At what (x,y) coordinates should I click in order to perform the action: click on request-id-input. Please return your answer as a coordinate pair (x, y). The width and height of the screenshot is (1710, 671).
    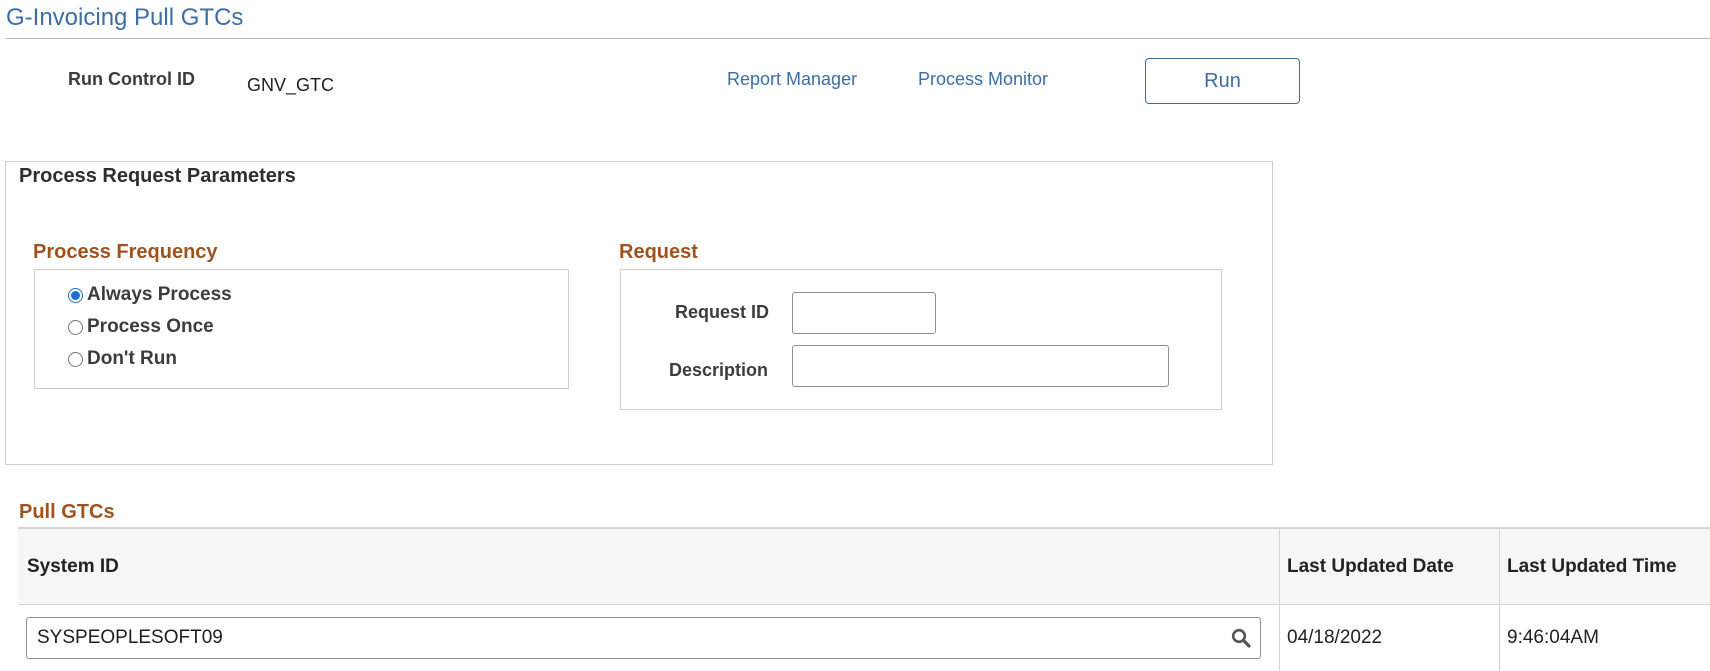
    Looking at the image, I should click on (864, 313).